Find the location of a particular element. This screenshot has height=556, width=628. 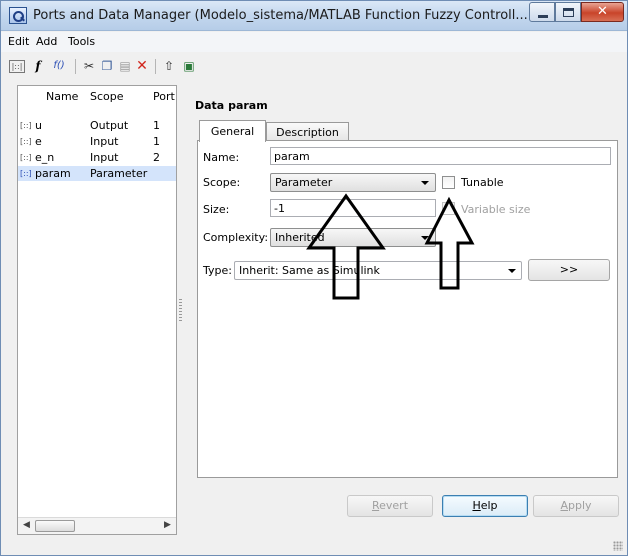

type-value: Inherit: Same as Simulink is located at coordinates (309, 270).